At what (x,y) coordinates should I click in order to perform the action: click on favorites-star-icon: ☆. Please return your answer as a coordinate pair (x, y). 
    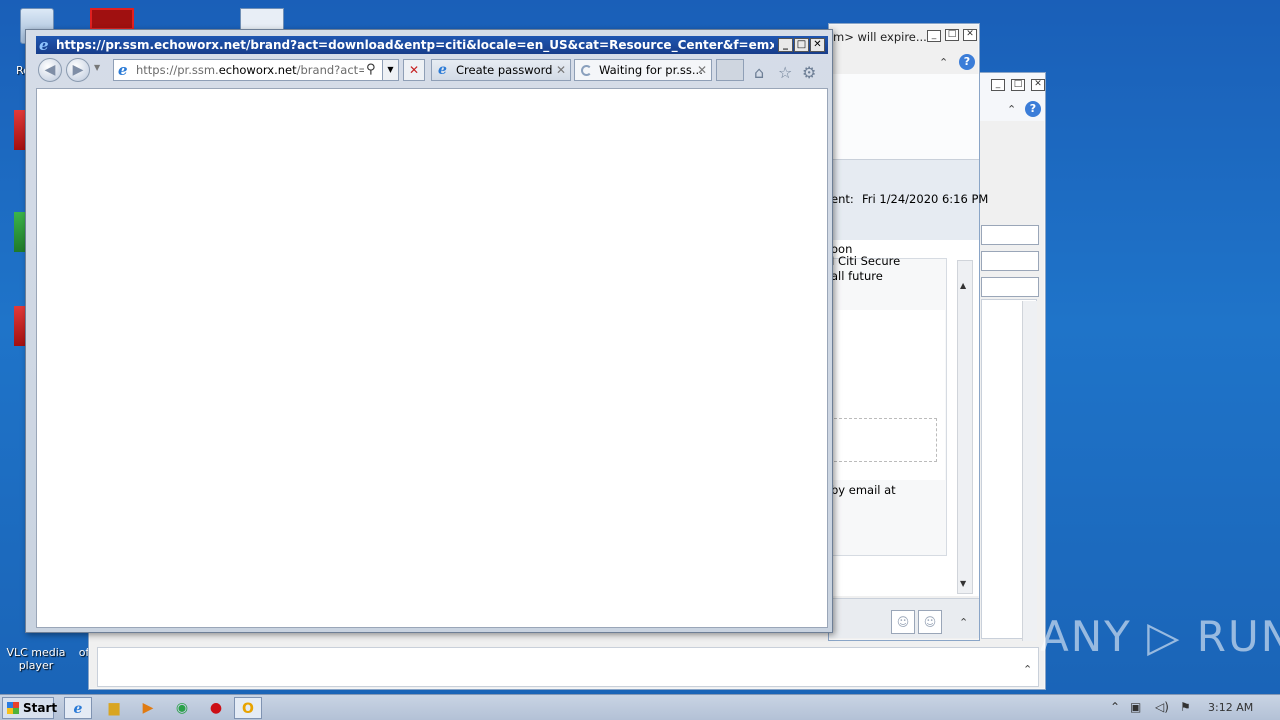
    Looking at the image, I should click on (785, 72).